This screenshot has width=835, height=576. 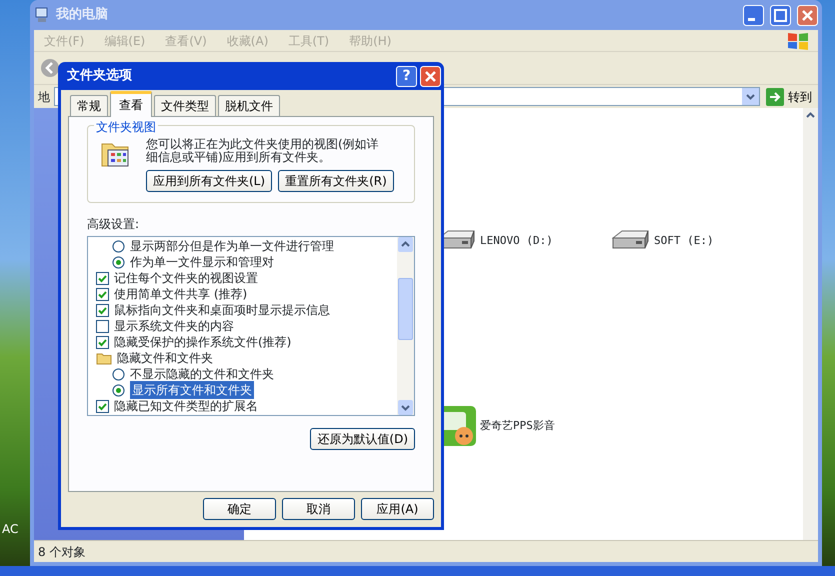 What do you see at coordinates (780, 15) in the screenshot?
I see `maximize-button` at bounding box center [780, 15].